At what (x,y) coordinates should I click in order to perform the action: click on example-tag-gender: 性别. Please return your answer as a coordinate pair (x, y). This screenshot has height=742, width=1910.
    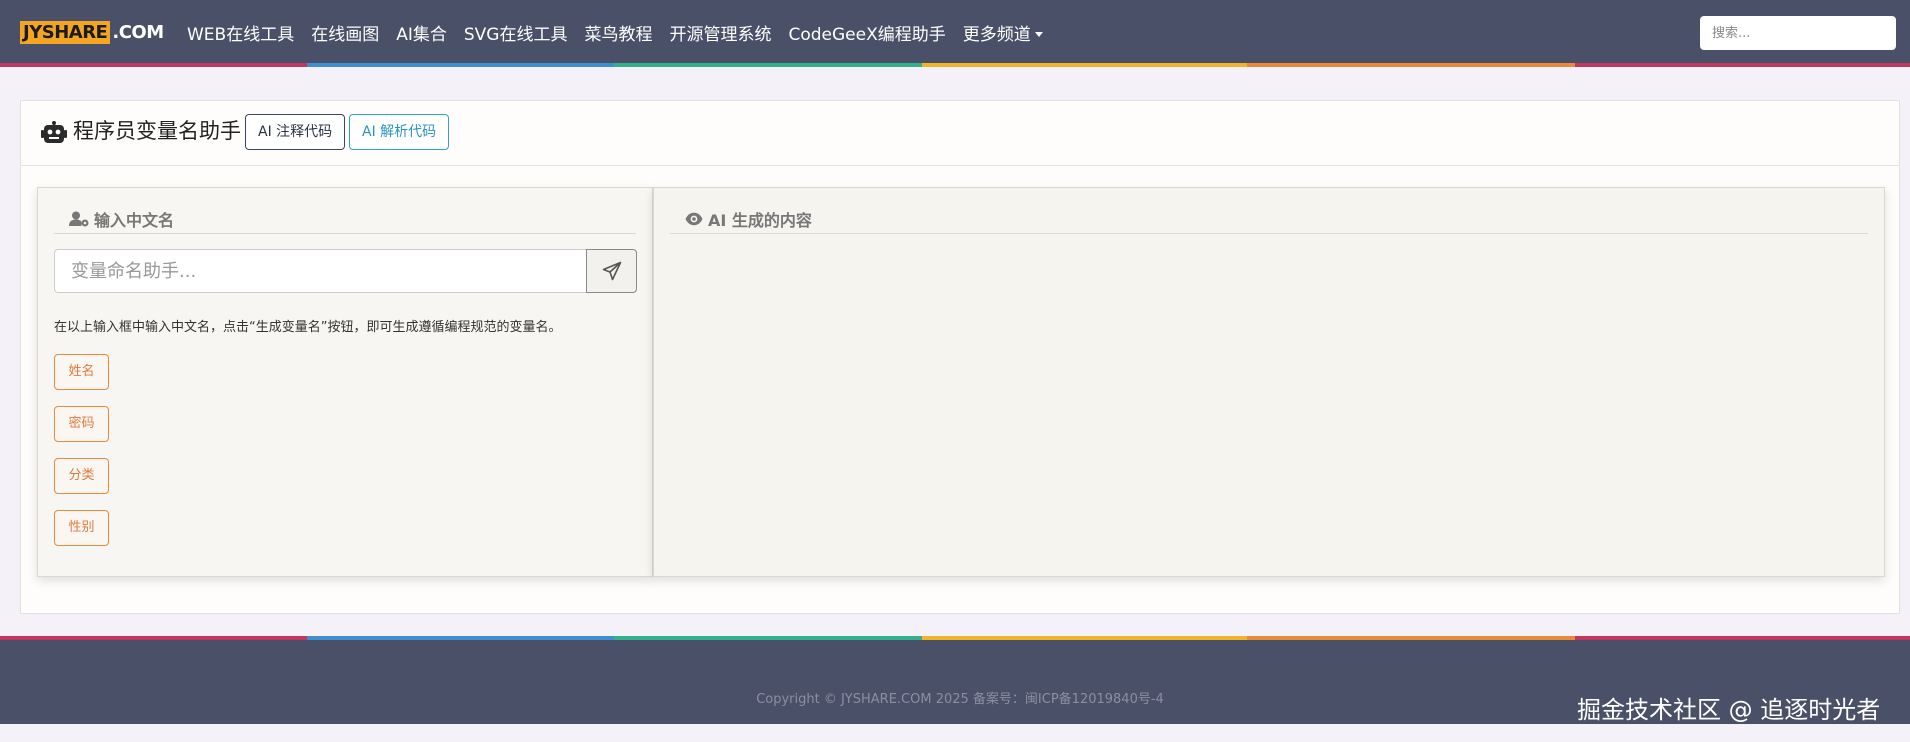
    Looking at the image, I should click on (81, 528).